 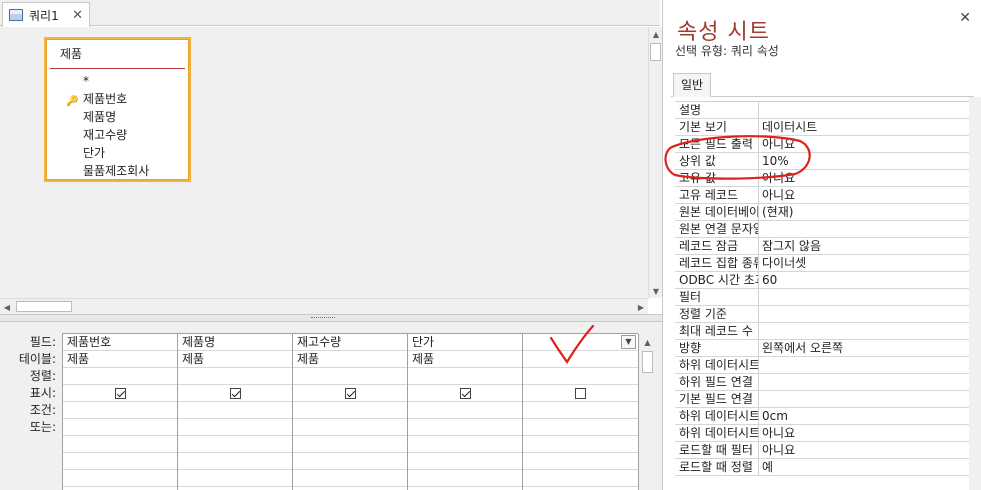 I want to click on field-list-item: 🔑 제품번호, so click(x=117, y=99).